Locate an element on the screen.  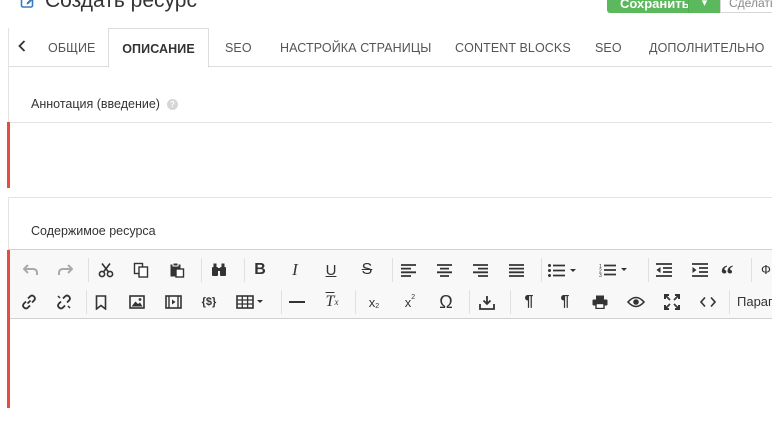
svg-text: 3 is located at coordinates (600, 275).